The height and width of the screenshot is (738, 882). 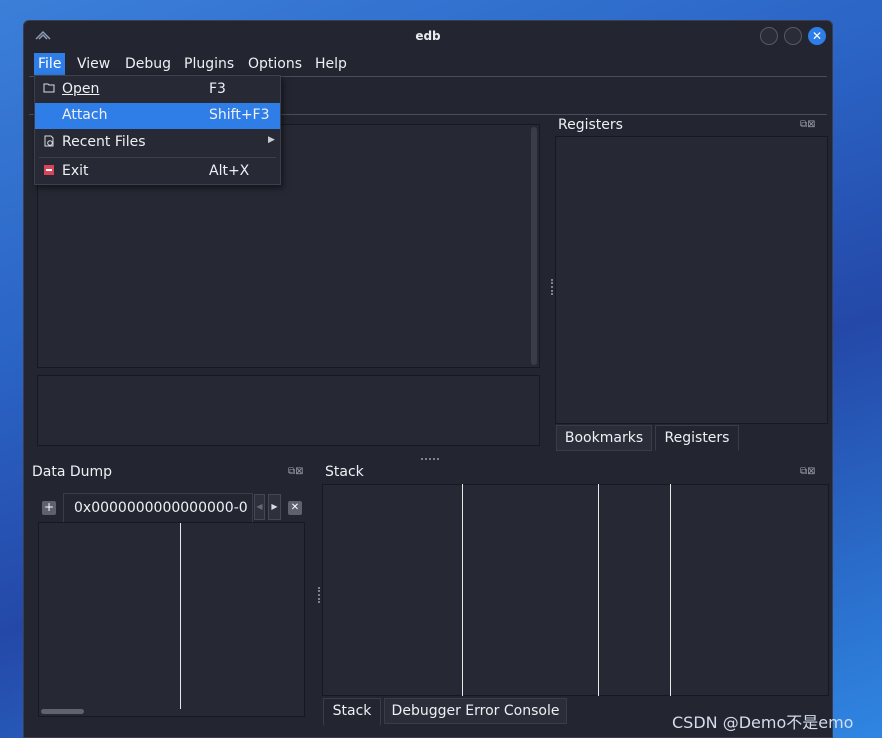 I want to click on stack-dock-controls: ⧉⊠, so click(x=808, y=471).